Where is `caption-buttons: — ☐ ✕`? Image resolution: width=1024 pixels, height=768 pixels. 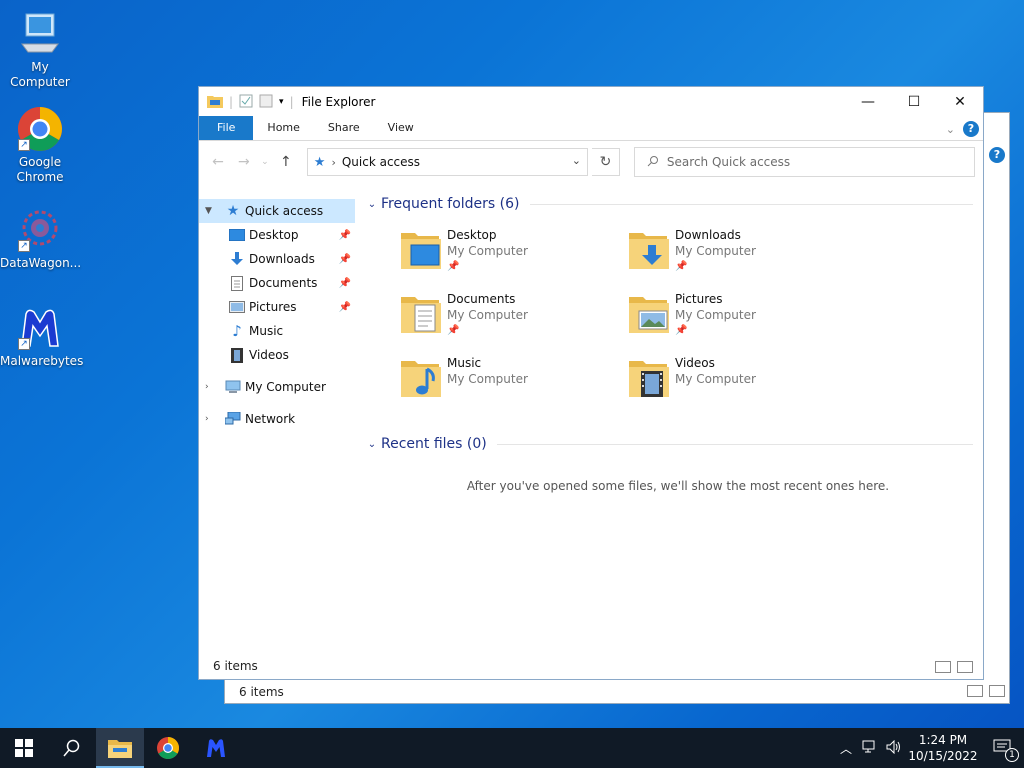 caption-buttons: — ☐ ✕ is located at coordinates (914, 102).